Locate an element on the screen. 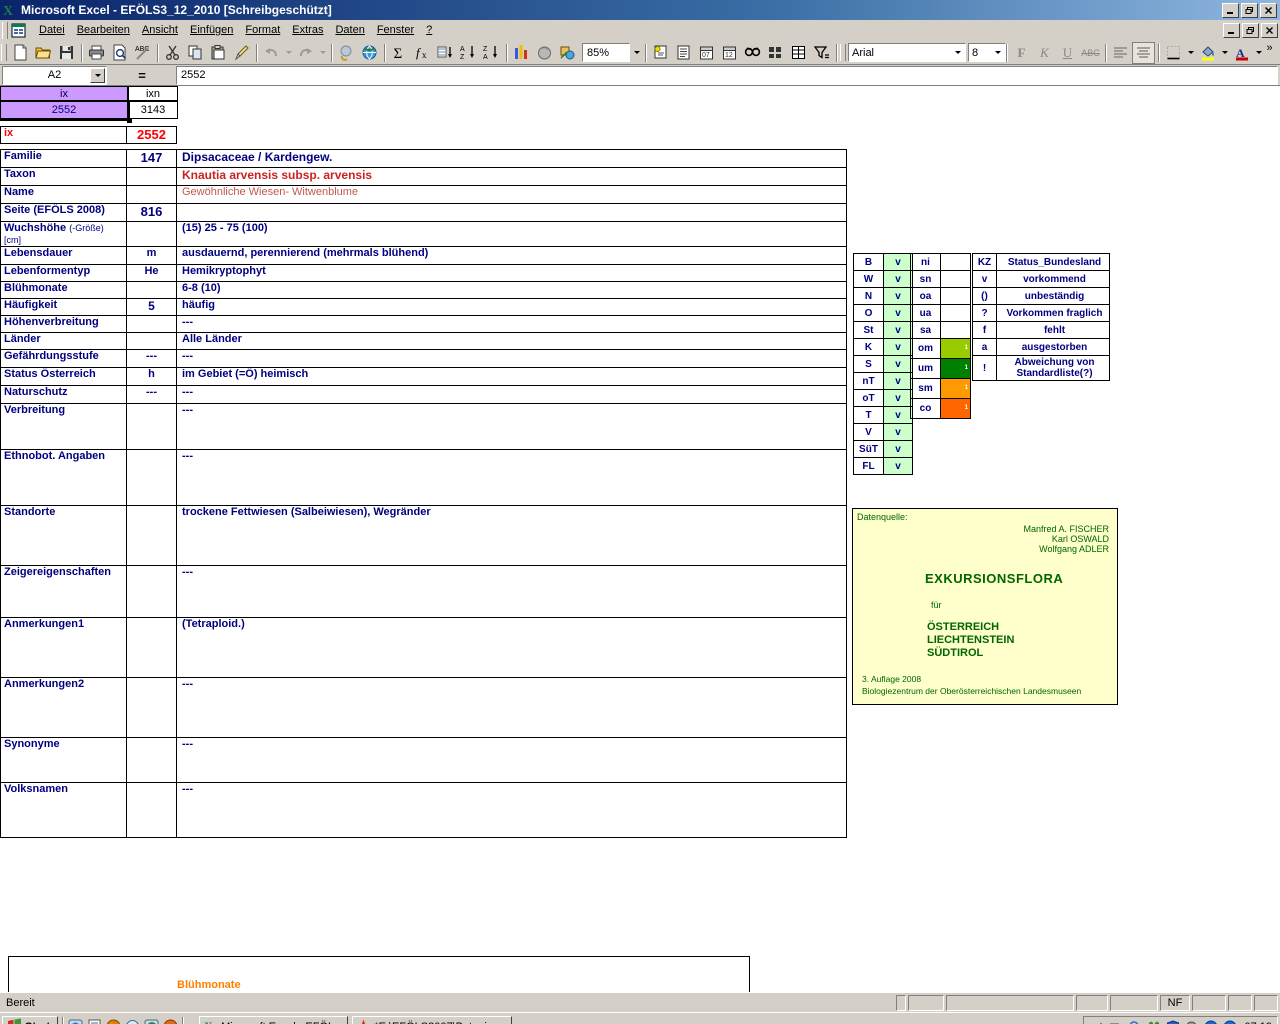  region-row: om 1 is located at coordinates (940, 348).